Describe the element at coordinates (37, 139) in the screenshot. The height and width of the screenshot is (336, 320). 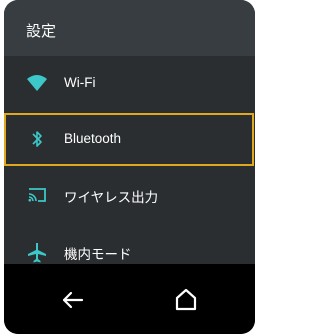
I see `bluetooth-icon` at that location.